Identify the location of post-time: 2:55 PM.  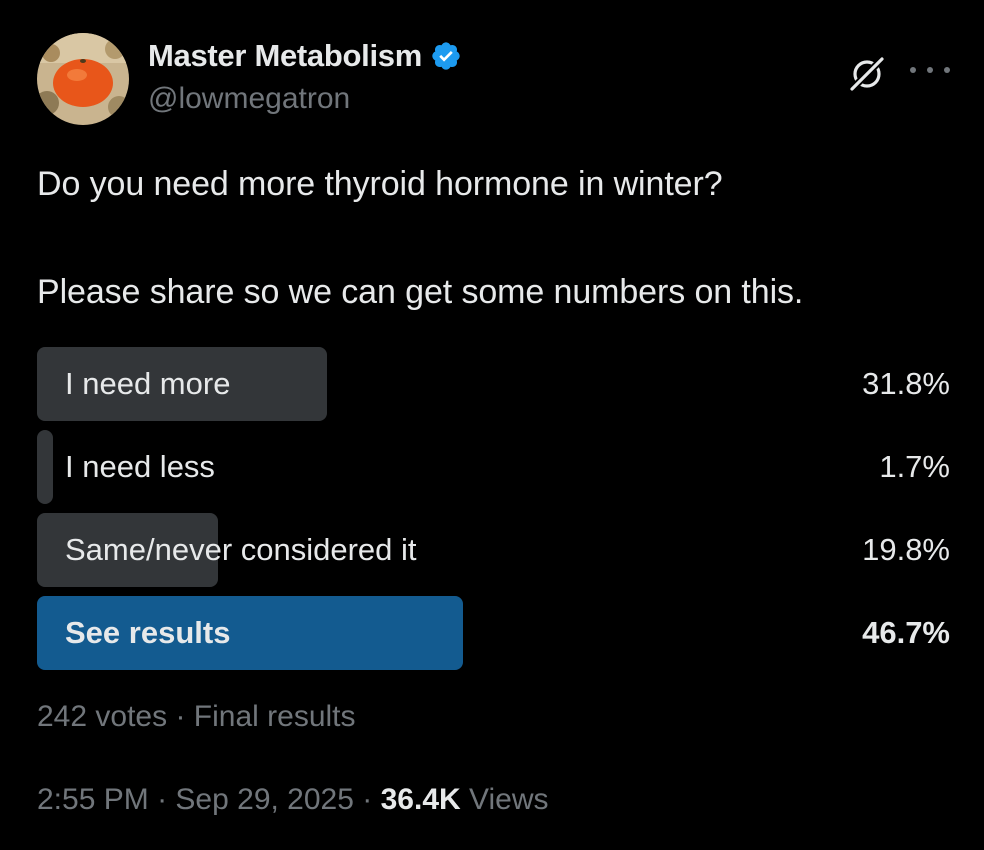
(93, 799).